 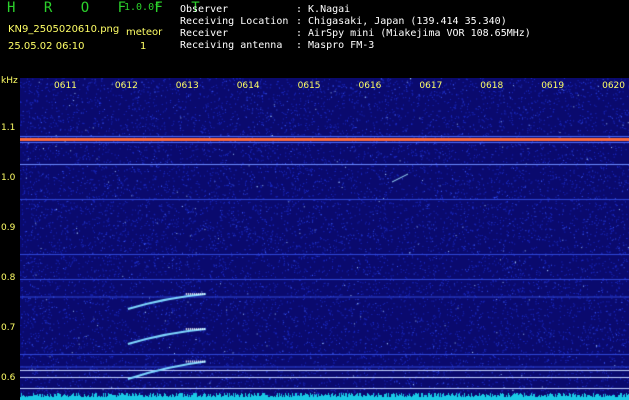 What do you see at coordinates (335, 45) in the screenshot?
I see `antenna-value: : Maspro FM-3` at bounding box center [335, 45].